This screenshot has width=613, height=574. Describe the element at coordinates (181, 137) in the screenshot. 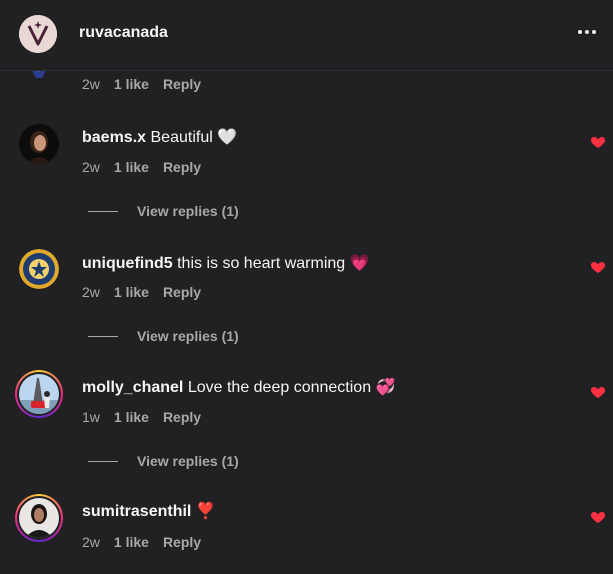

I see `comment-body: Beautiful` at that location.